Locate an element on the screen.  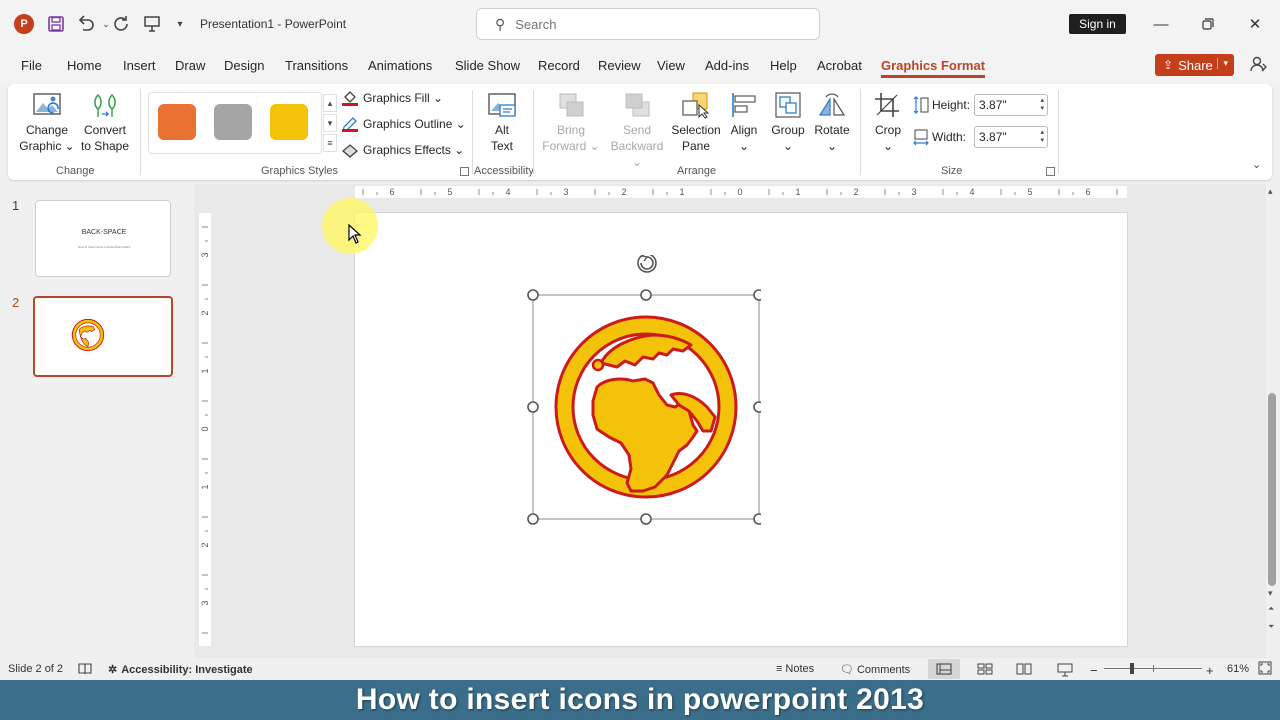
graphics-fill-button: Graphics Fill ⌄ is located at coordinates (392, 98).